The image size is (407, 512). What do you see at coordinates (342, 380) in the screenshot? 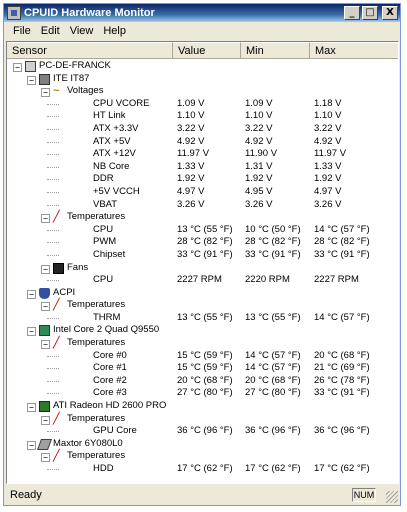
I see `sensor-max: 26 °C (78 °F)` at bounding box center [342, 380].